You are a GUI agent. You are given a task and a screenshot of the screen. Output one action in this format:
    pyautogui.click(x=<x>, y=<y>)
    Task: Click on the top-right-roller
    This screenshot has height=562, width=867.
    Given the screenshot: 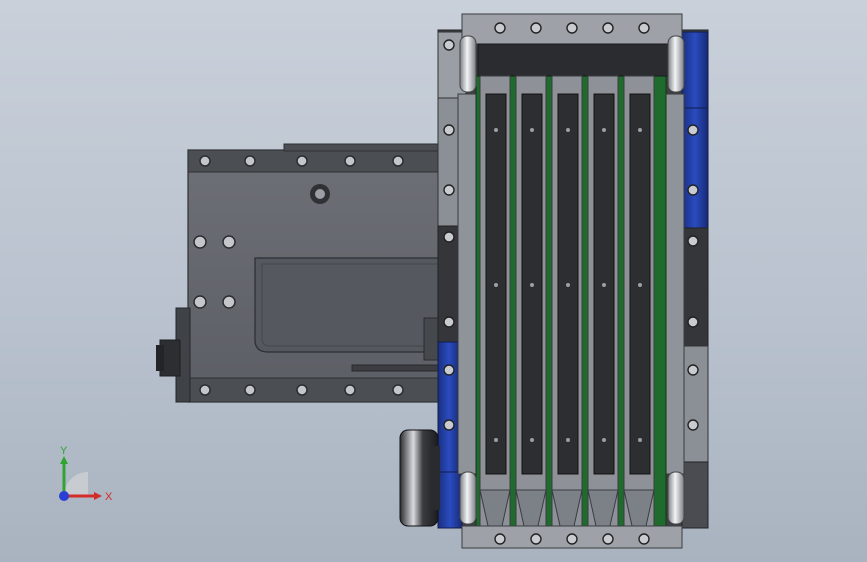 What is the action you would take?
    pyautogui.click(x=676, y=64)
    